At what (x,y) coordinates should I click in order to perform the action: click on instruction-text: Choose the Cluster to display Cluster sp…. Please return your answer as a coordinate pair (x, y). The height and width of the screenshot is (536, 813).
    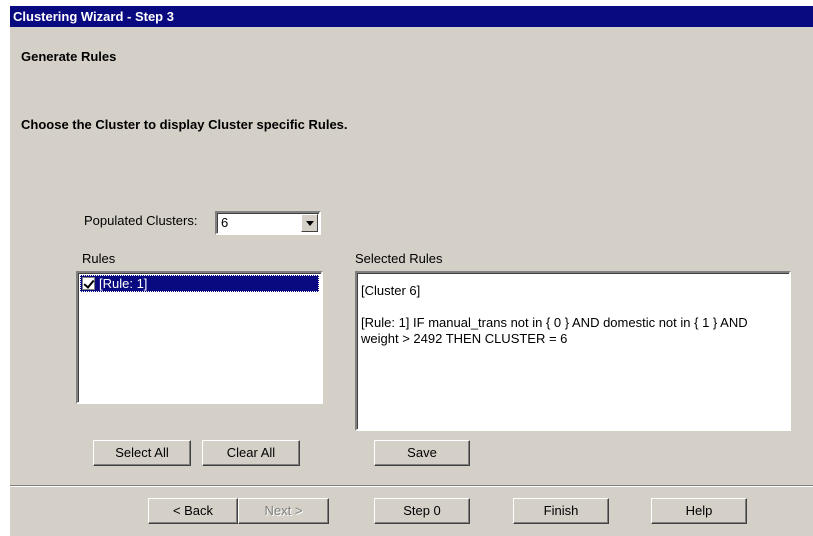
    Looking at the image, I should click on (184, 124).